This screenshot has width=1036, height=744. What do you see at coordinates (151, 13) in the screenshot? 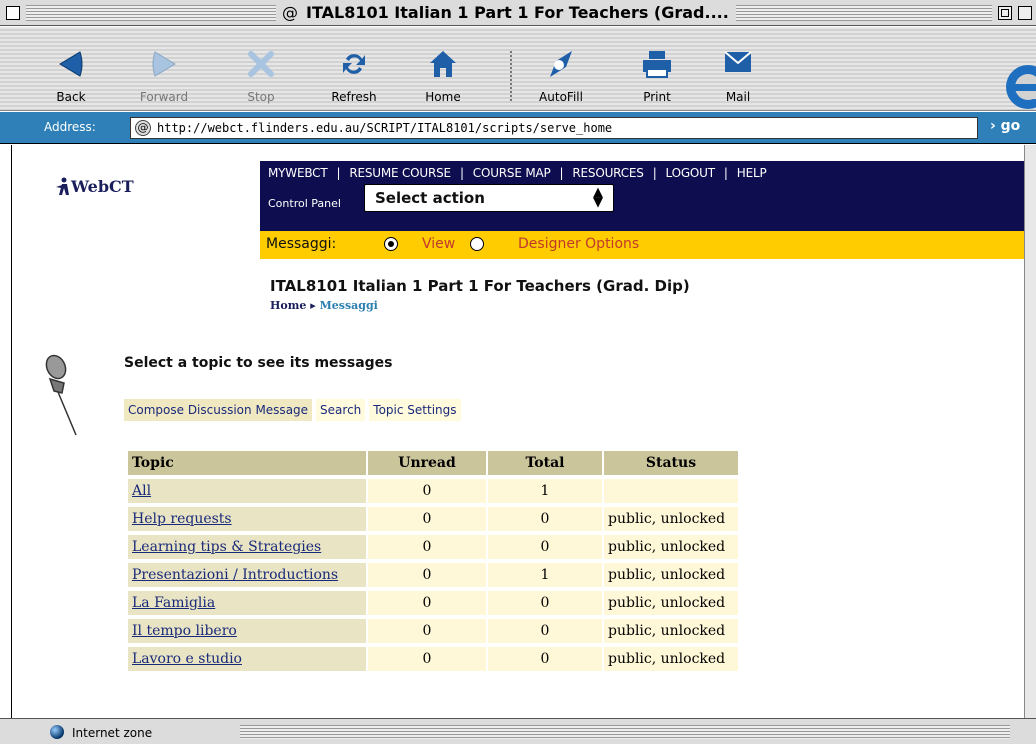
I see `title-stripes-left` at bounding box center [151, 13].